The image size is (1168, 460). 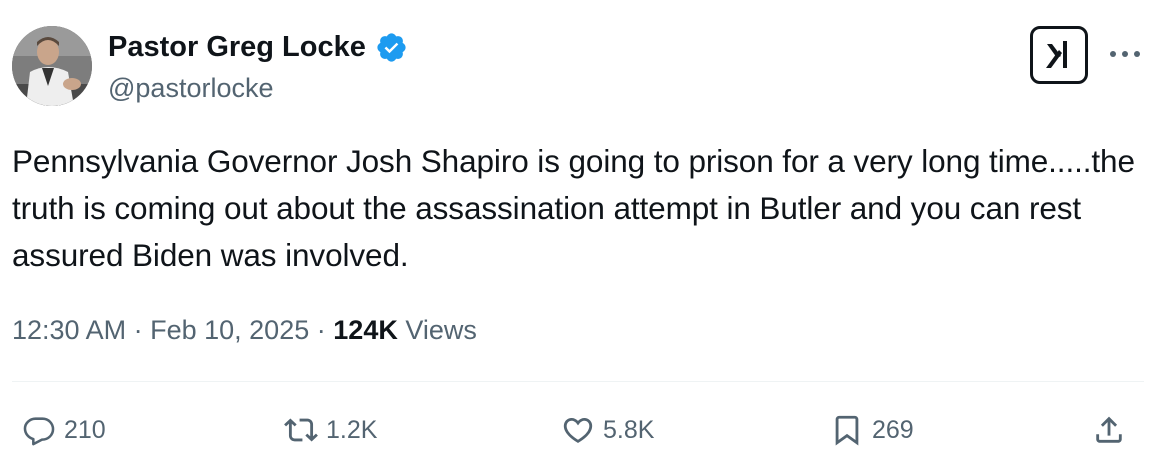 I want to click on avatar-photo, so click(x=52, y=66).